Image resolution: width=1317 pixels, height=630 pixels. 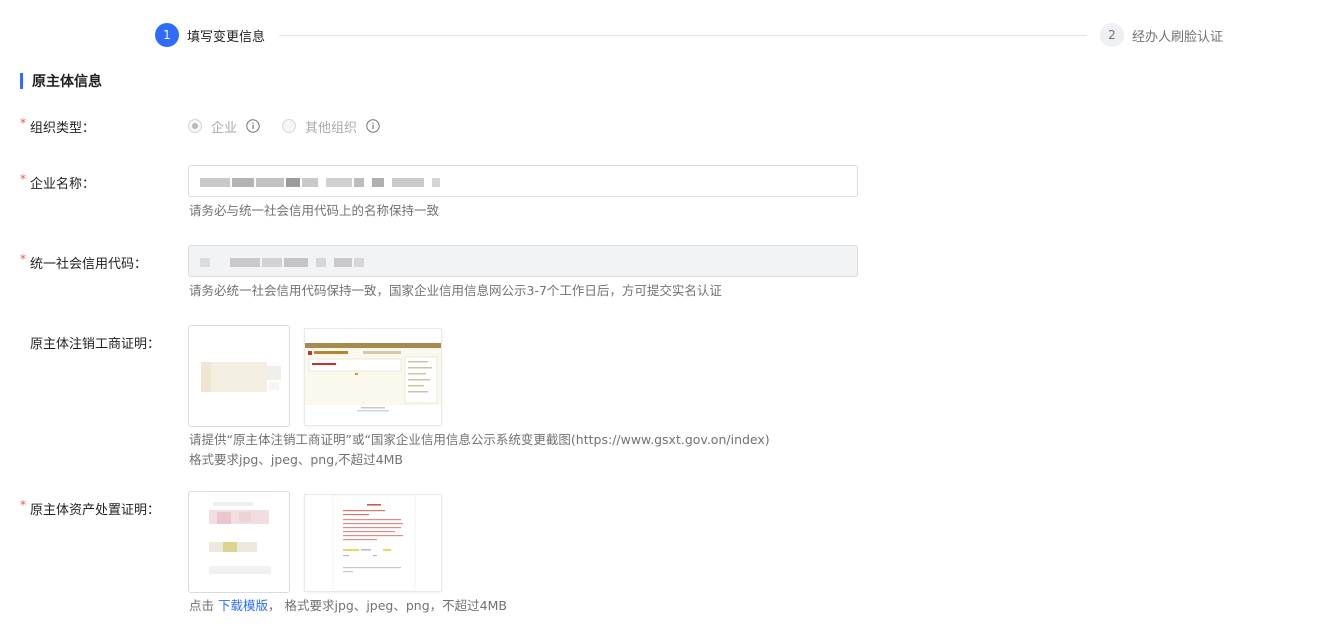 I want to click on cancel-proof-format-hint: 格式要求jpg、jpeg、png,不超过4MB, so click(x=296, y=459).